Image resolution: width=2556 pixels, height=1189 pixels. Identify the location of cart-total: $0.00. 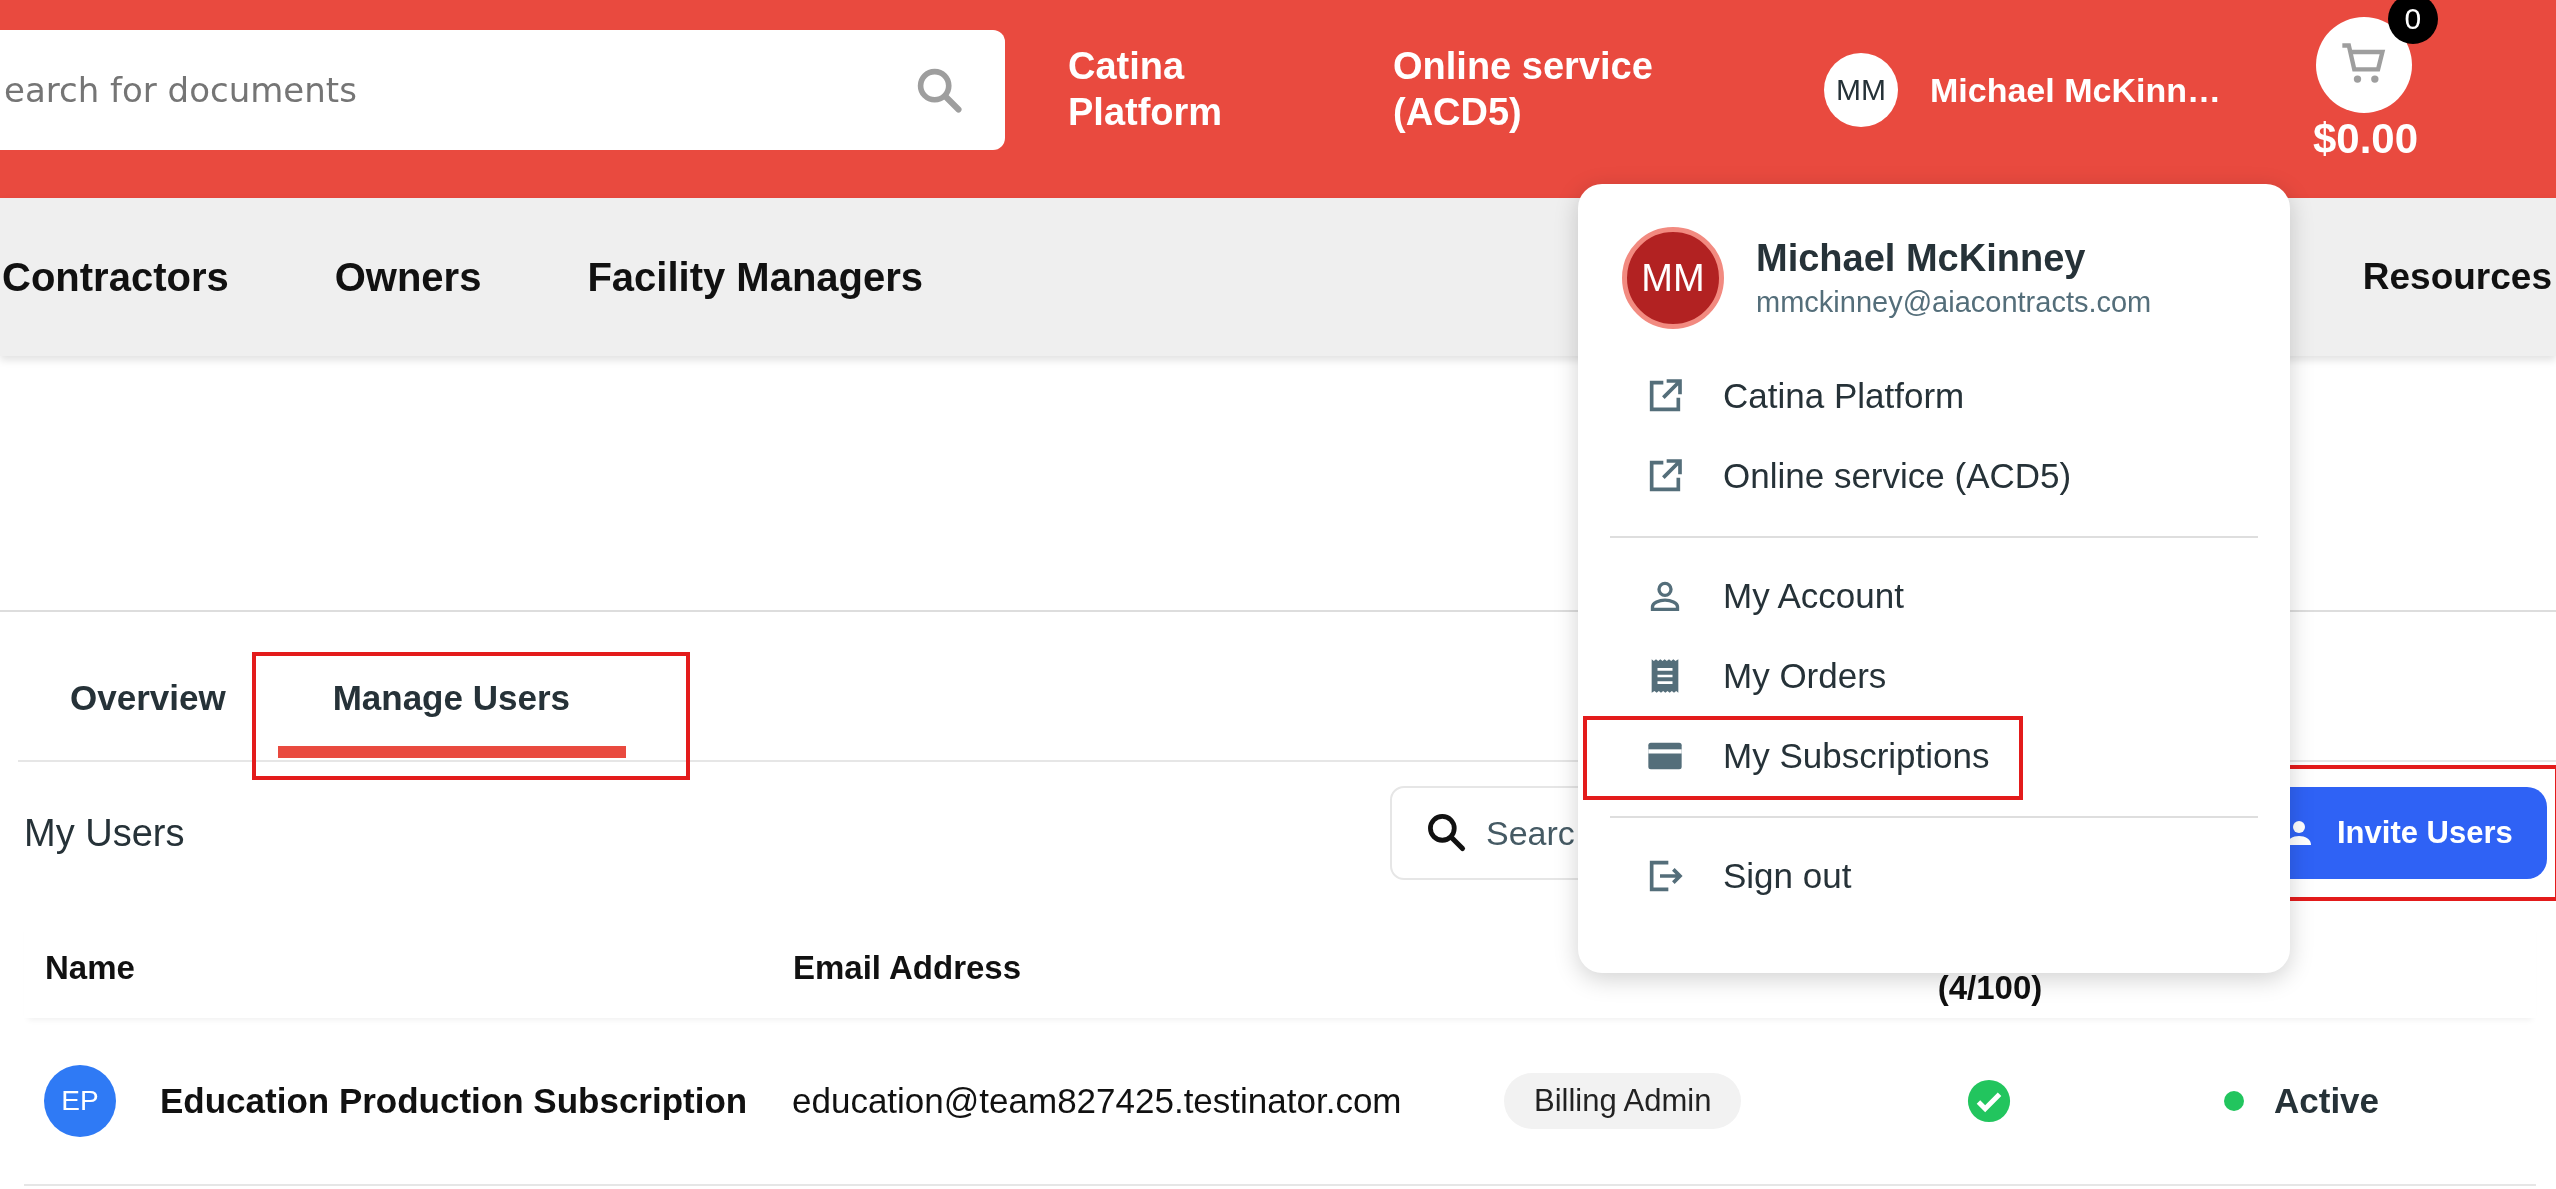
(2365, 139).